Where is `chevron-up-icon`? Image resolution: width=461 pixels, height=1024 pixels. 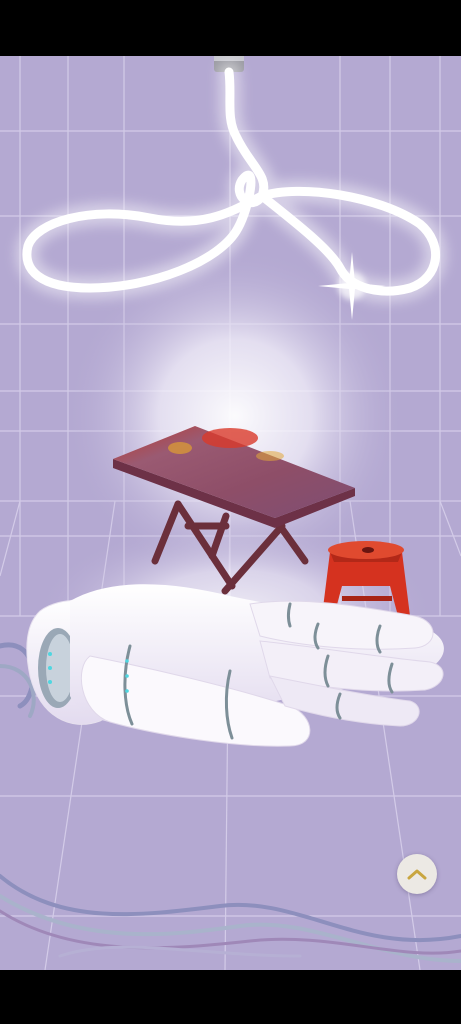 chevron-up-icon is located at coordinates (417, 874).